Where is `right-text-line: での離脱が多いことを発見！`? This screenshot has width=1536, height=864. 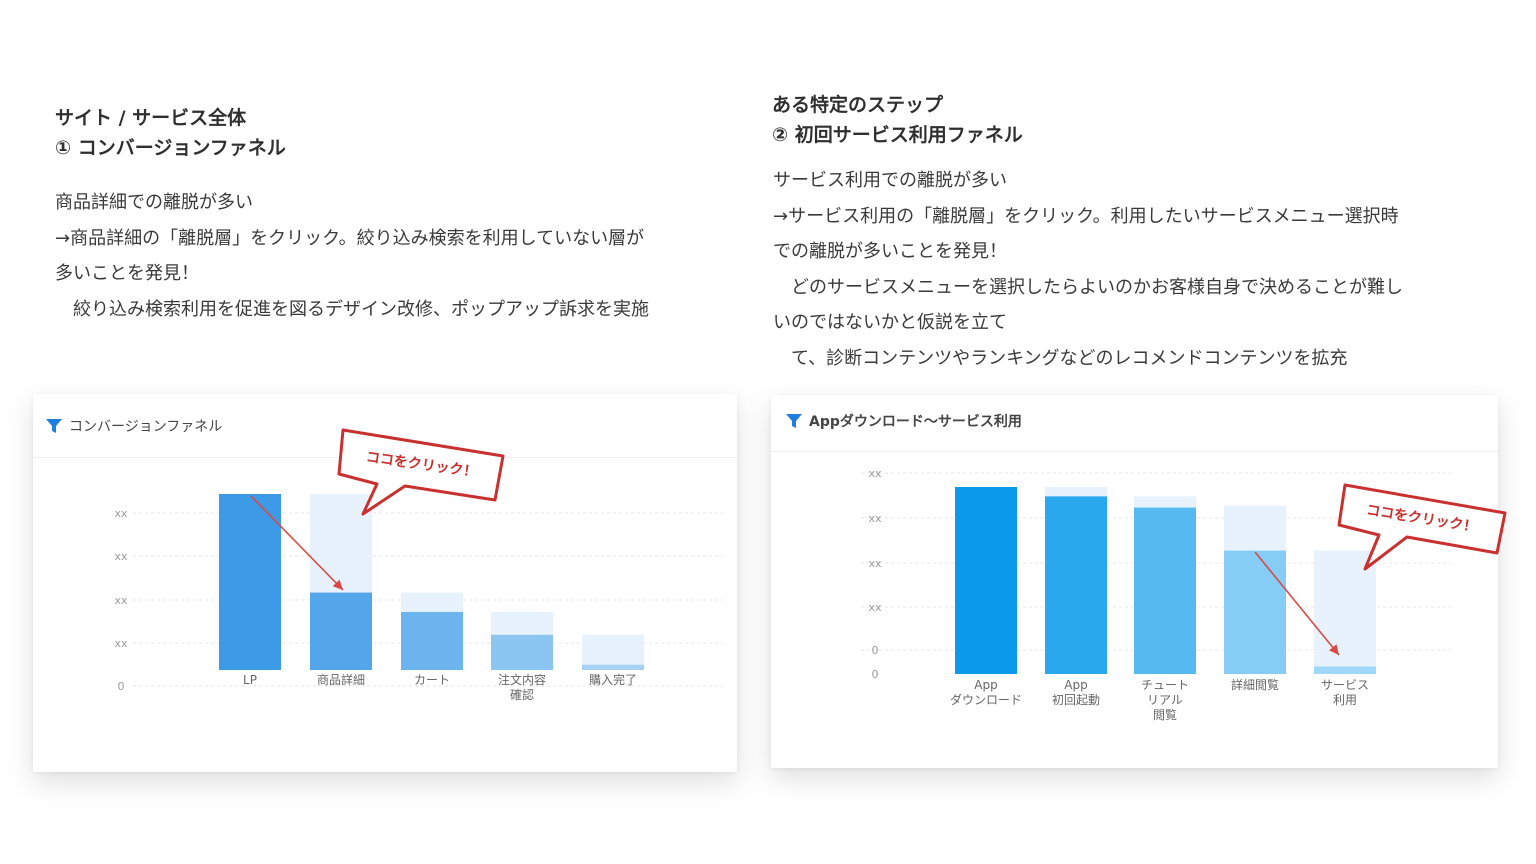 right-text-line: での離脱が多いことを発見！ is located at coordinates (890, 251).